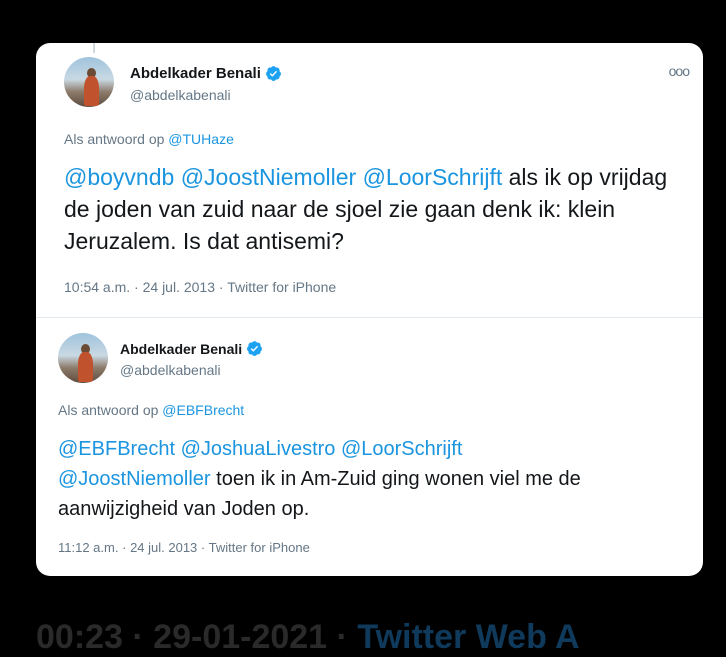 Image resolution: width=726 pixels, height=657 pixels. Describe the element at coordinates (192, 637) in the screenshot. I see `footer-timestamp: 00:23 · 29-01-2021 ·` at that location.